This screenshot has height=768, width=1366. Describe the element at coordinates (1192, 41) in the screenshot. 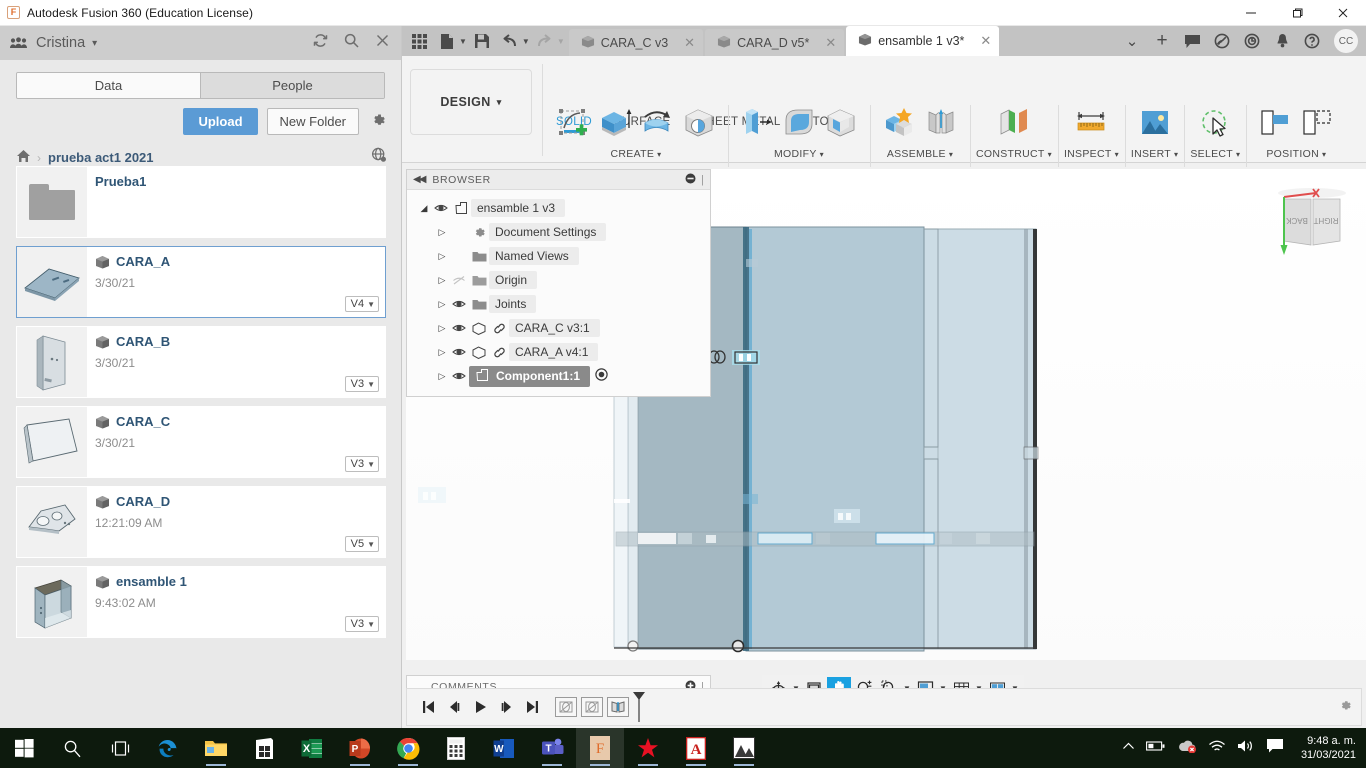

I see `comments-icon` at that location.